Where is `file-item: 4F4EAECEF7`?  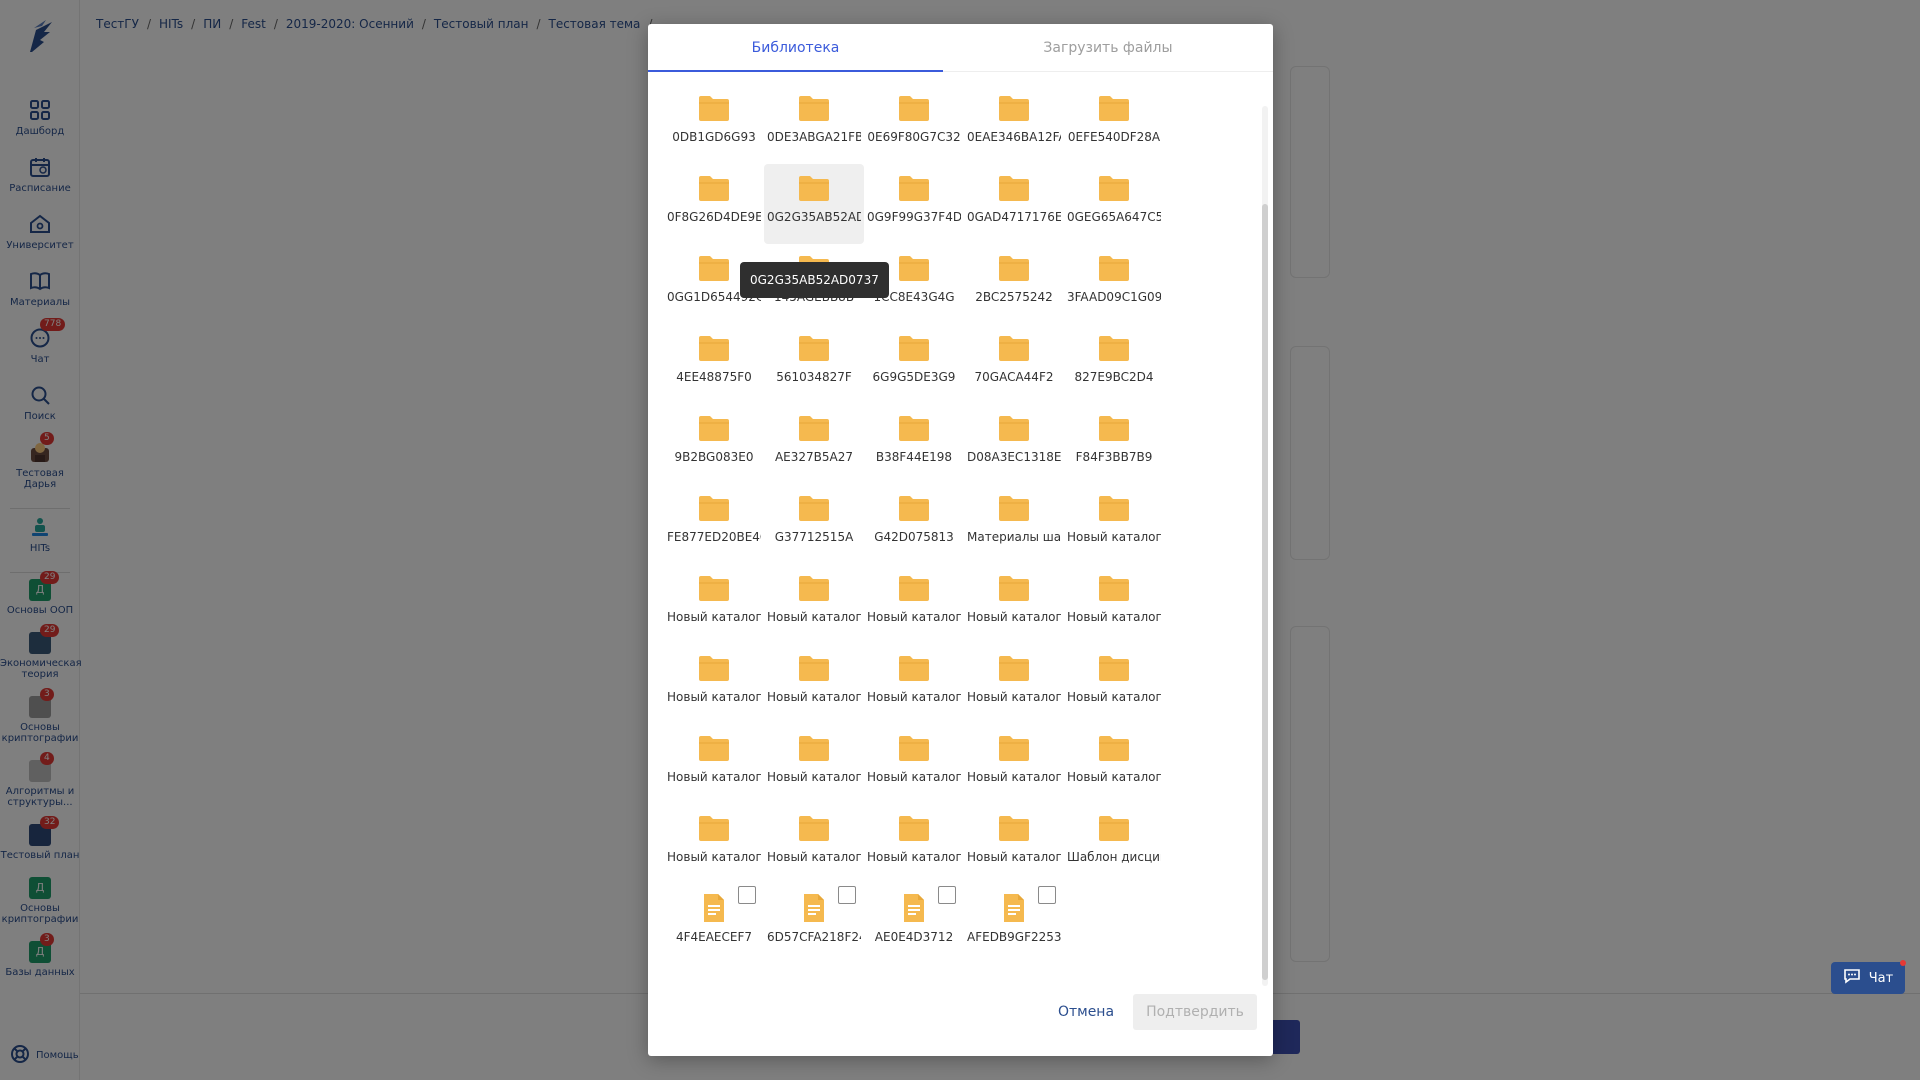
file-item: 4F4EAECEF7 is located at coordinates (714, 924).